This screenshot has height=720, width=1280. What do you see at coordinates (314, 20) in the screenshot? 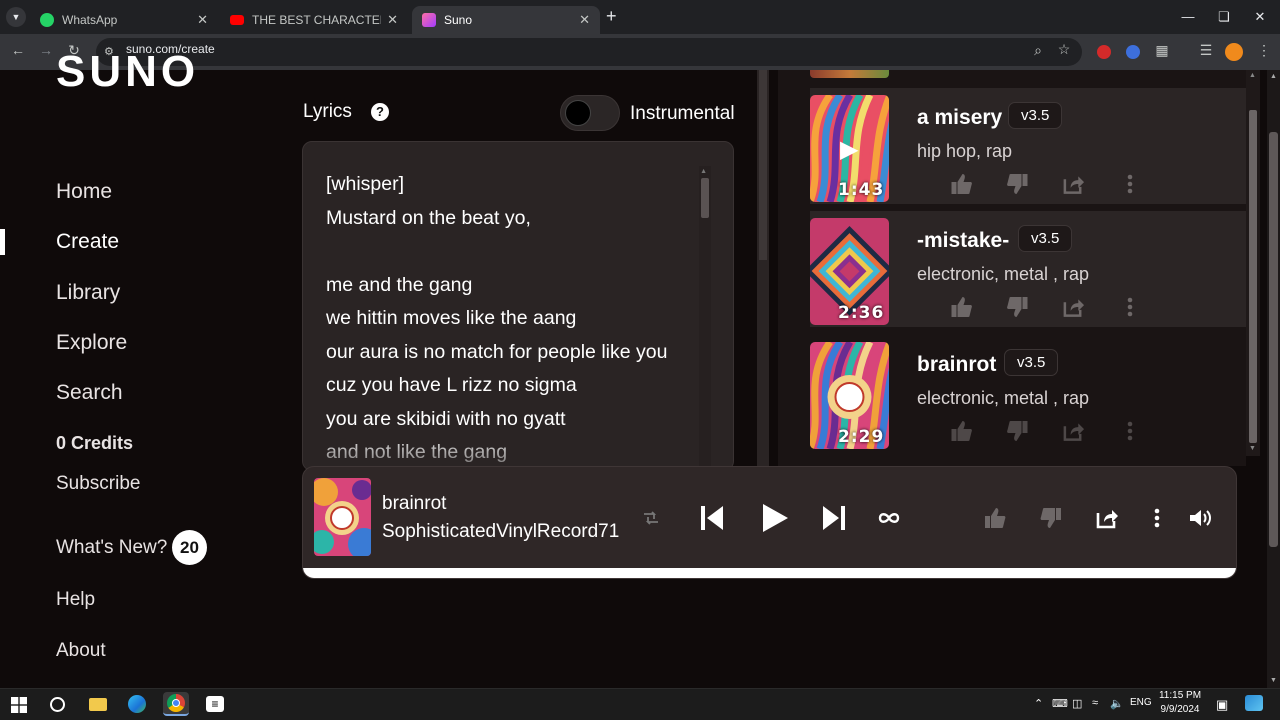
I see `tab-youtube: THE BEST CHARACTER IN JUJUTSU ✕` at bounding box center [314, 20].